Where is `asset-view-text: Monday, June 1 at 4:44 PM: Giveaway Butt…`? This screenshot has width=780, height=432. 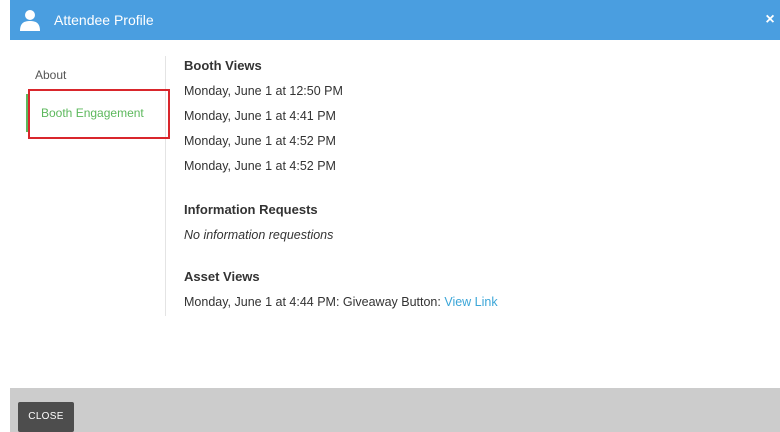
asset-view-text: Monday, June 1 at 4:44 PM: Giveaway Butt… is located at coordinates (314, 302).